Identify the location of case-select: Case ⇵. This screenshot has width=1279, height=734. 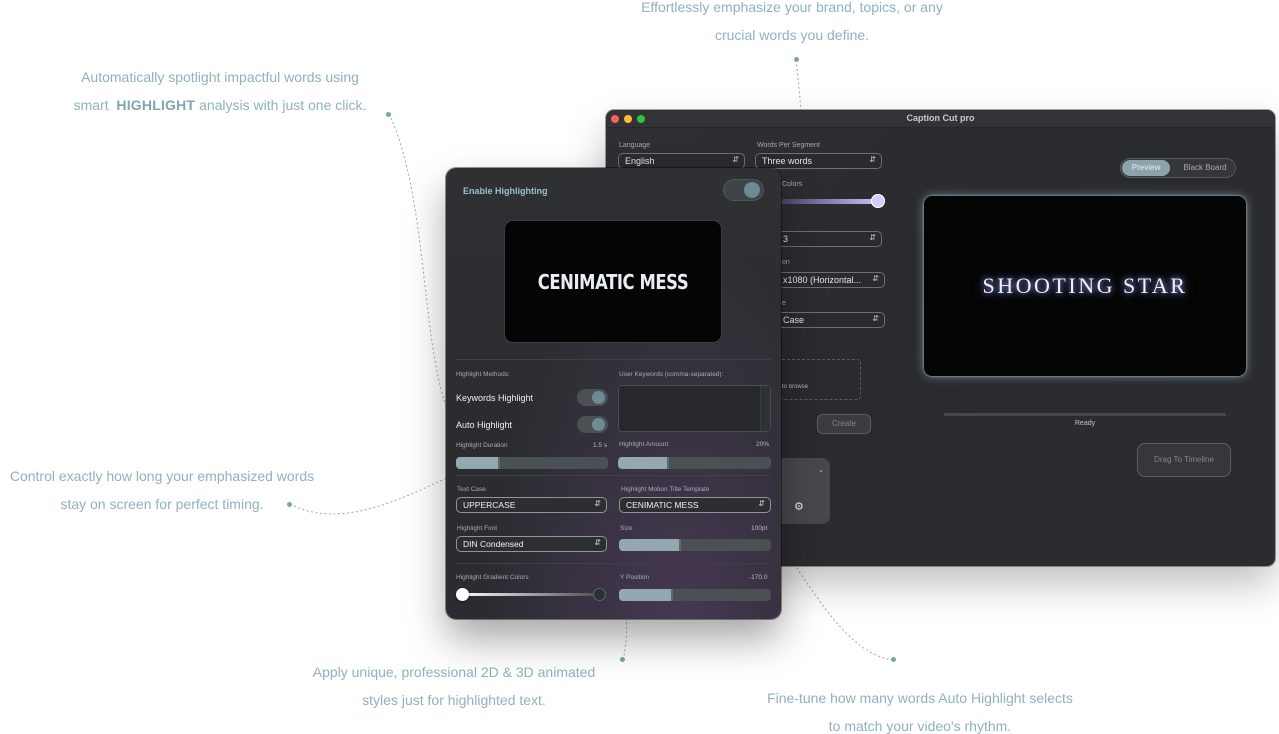
(830, 320).